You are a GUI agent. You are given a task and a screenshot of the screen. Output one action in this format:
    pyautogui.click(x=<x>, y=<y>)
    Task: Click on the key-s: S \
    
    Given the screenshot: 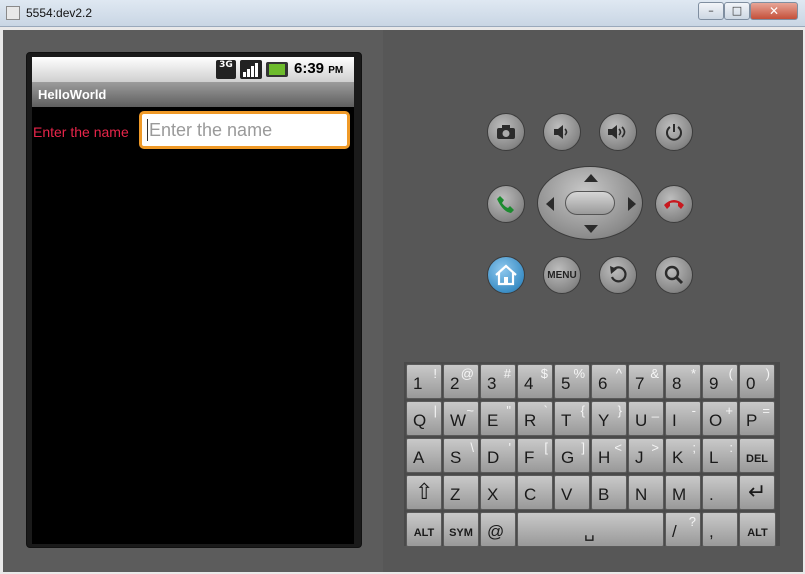 What is the action you would take?
    pyautogui.click(x=461, y=455)
    